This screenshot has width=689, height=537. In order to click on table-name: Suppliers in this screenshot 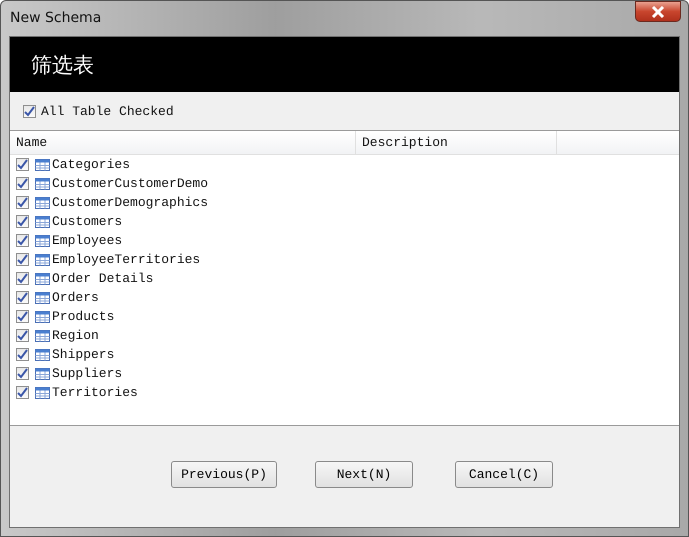, I will do `click(87, 373)`.